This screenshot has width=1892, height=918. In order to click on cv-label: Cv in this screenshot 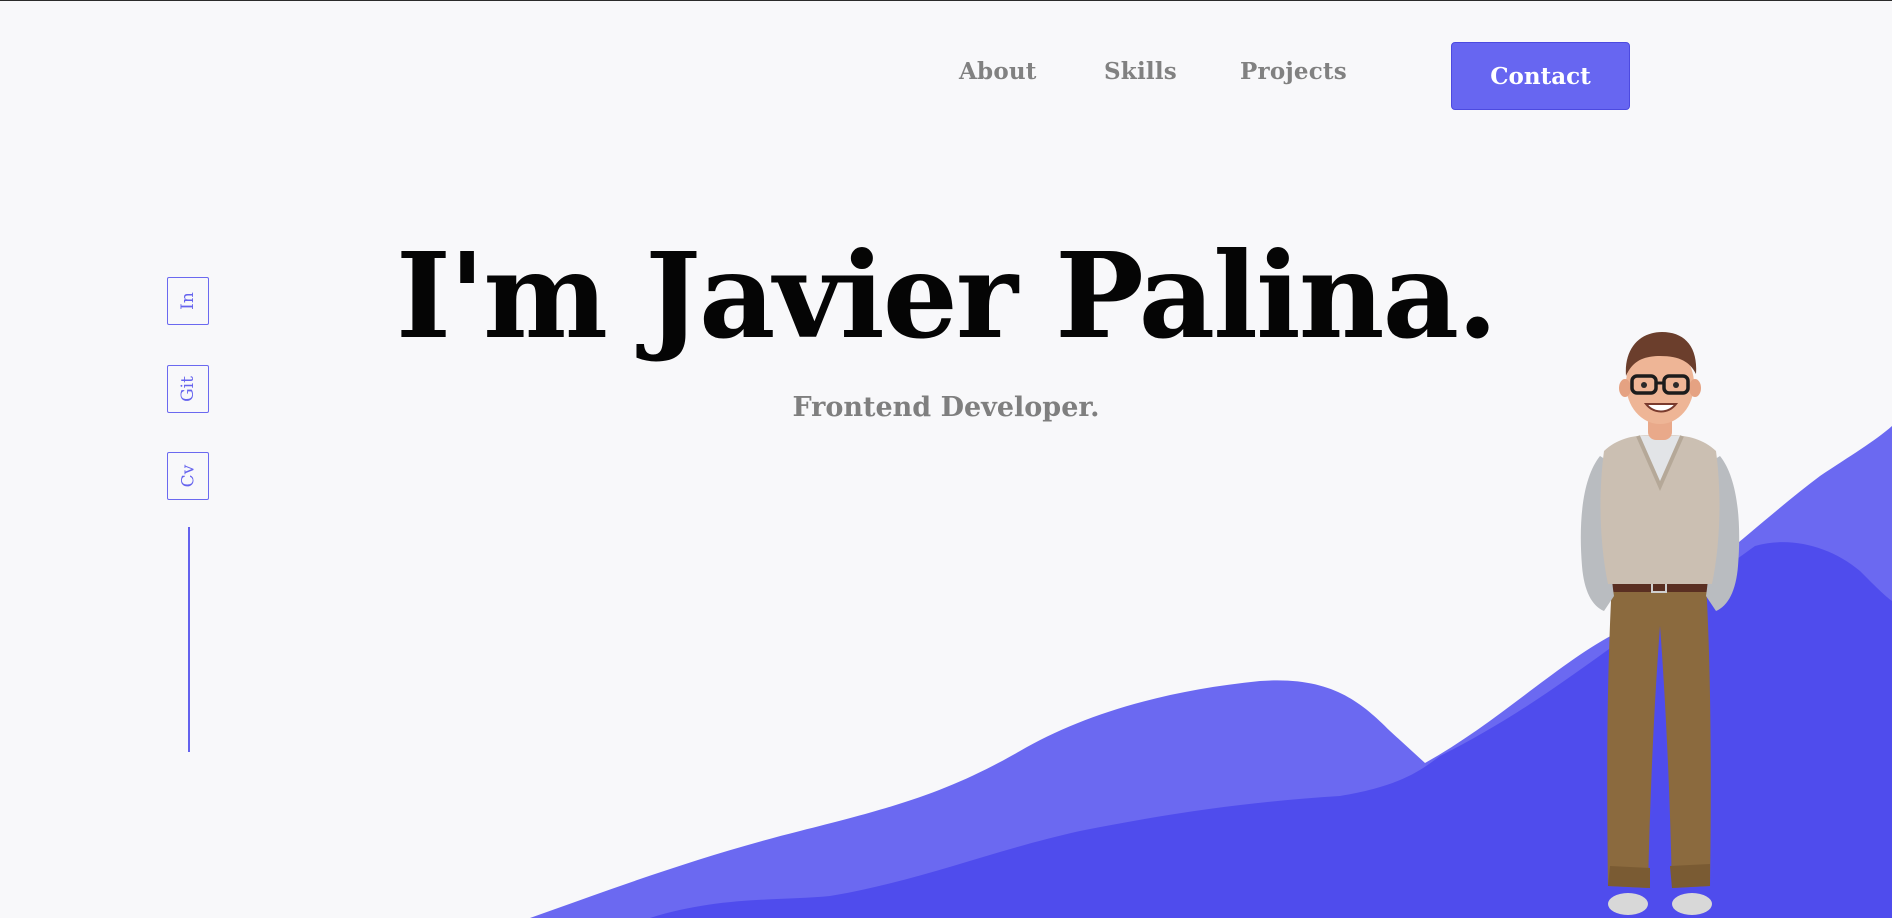, I will do `click(188, 476)`.